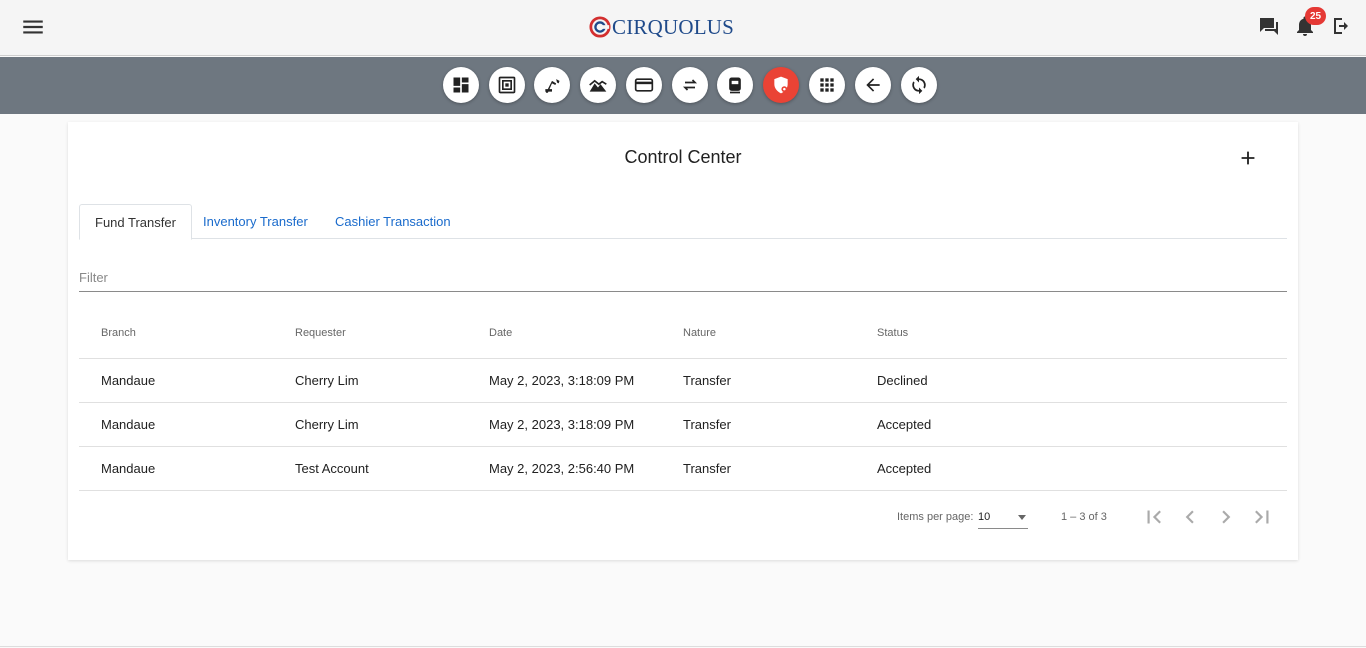 This screenshot has width=1366, height=648. I want to click on landscape-button, so click(598, 85).